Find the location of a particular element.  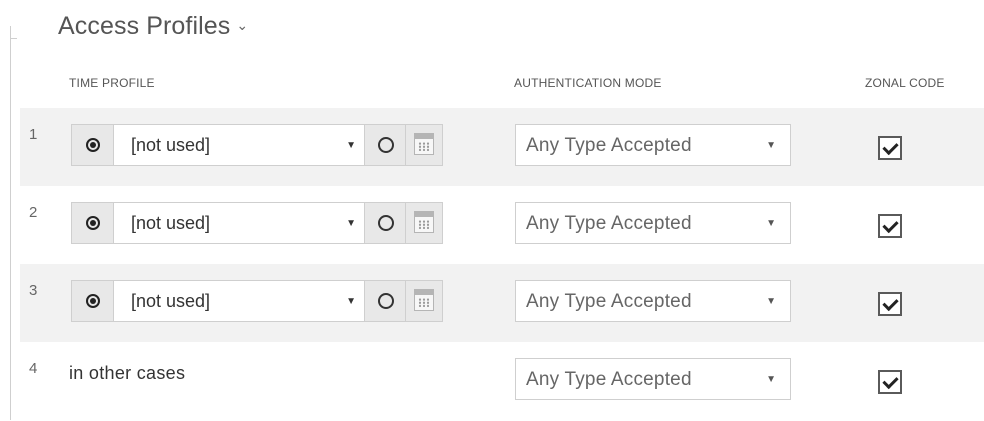

row-number: 1 is located at coordinates (33, 134).